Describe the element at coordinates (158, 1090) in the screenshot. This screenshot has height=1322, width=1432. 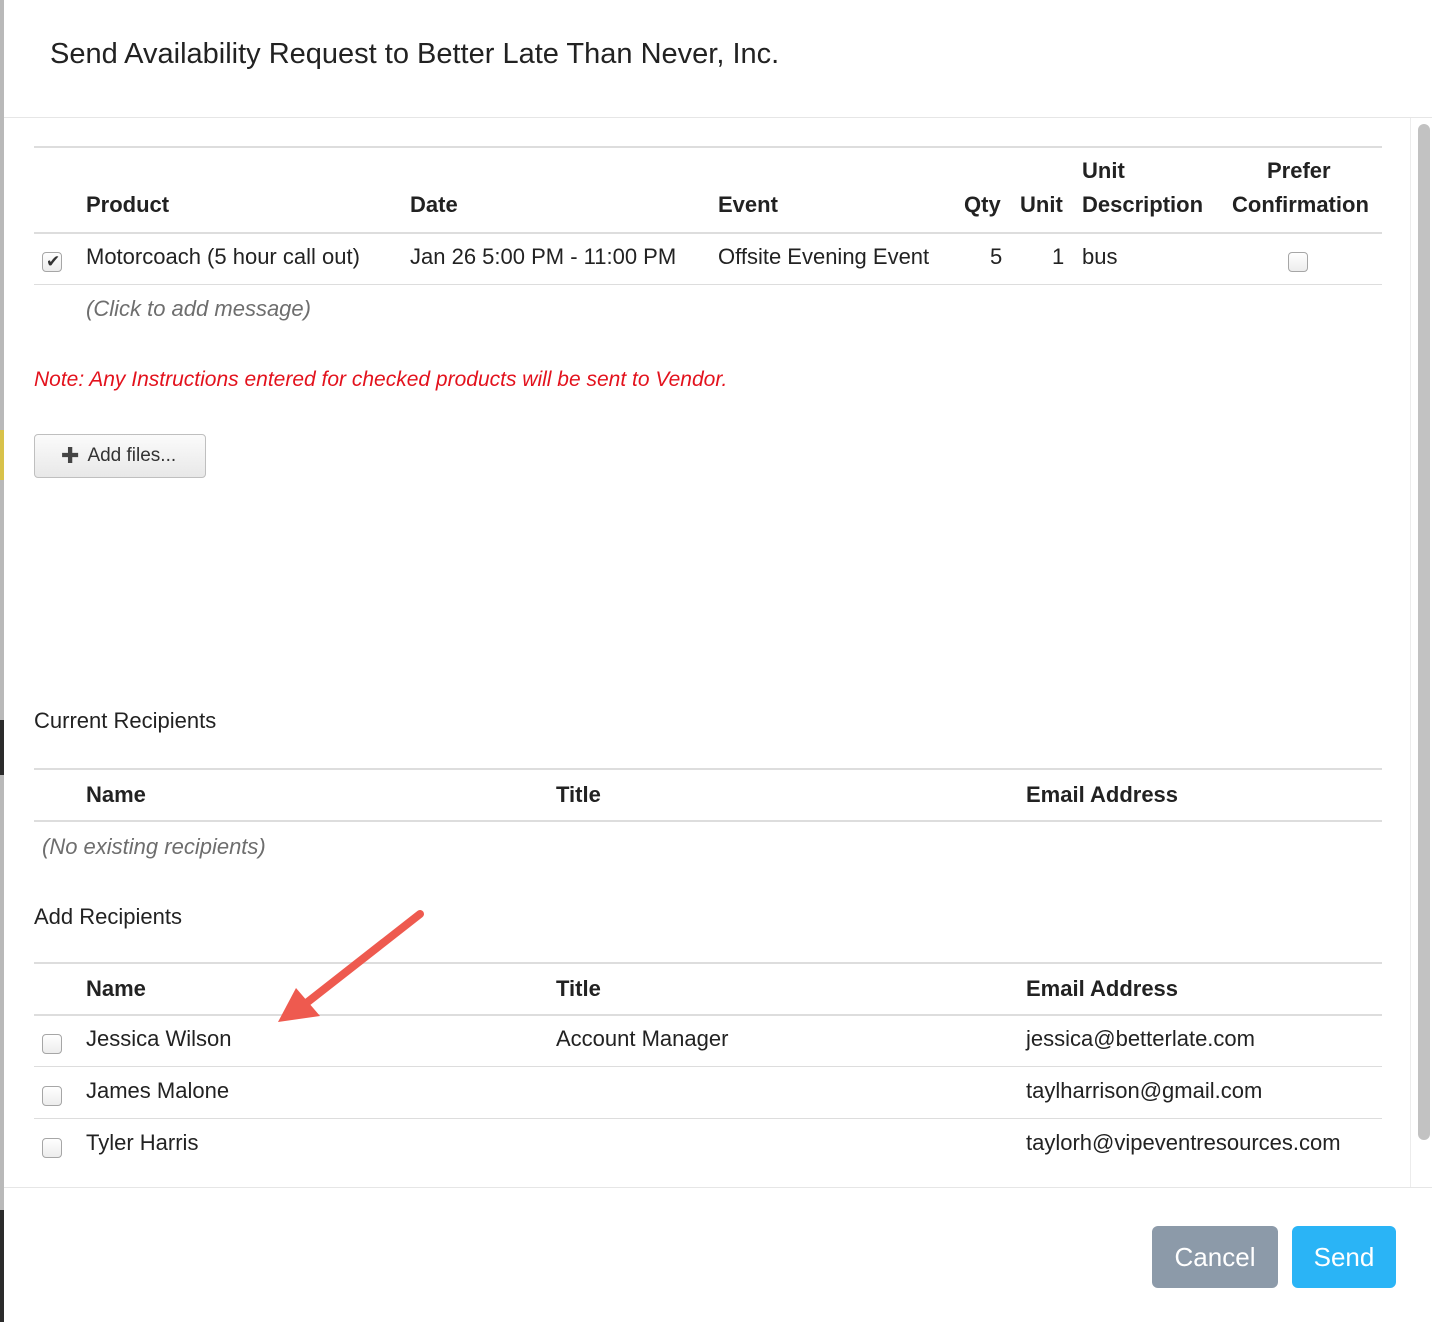
I see `recipient-name: James Malone` at that location.